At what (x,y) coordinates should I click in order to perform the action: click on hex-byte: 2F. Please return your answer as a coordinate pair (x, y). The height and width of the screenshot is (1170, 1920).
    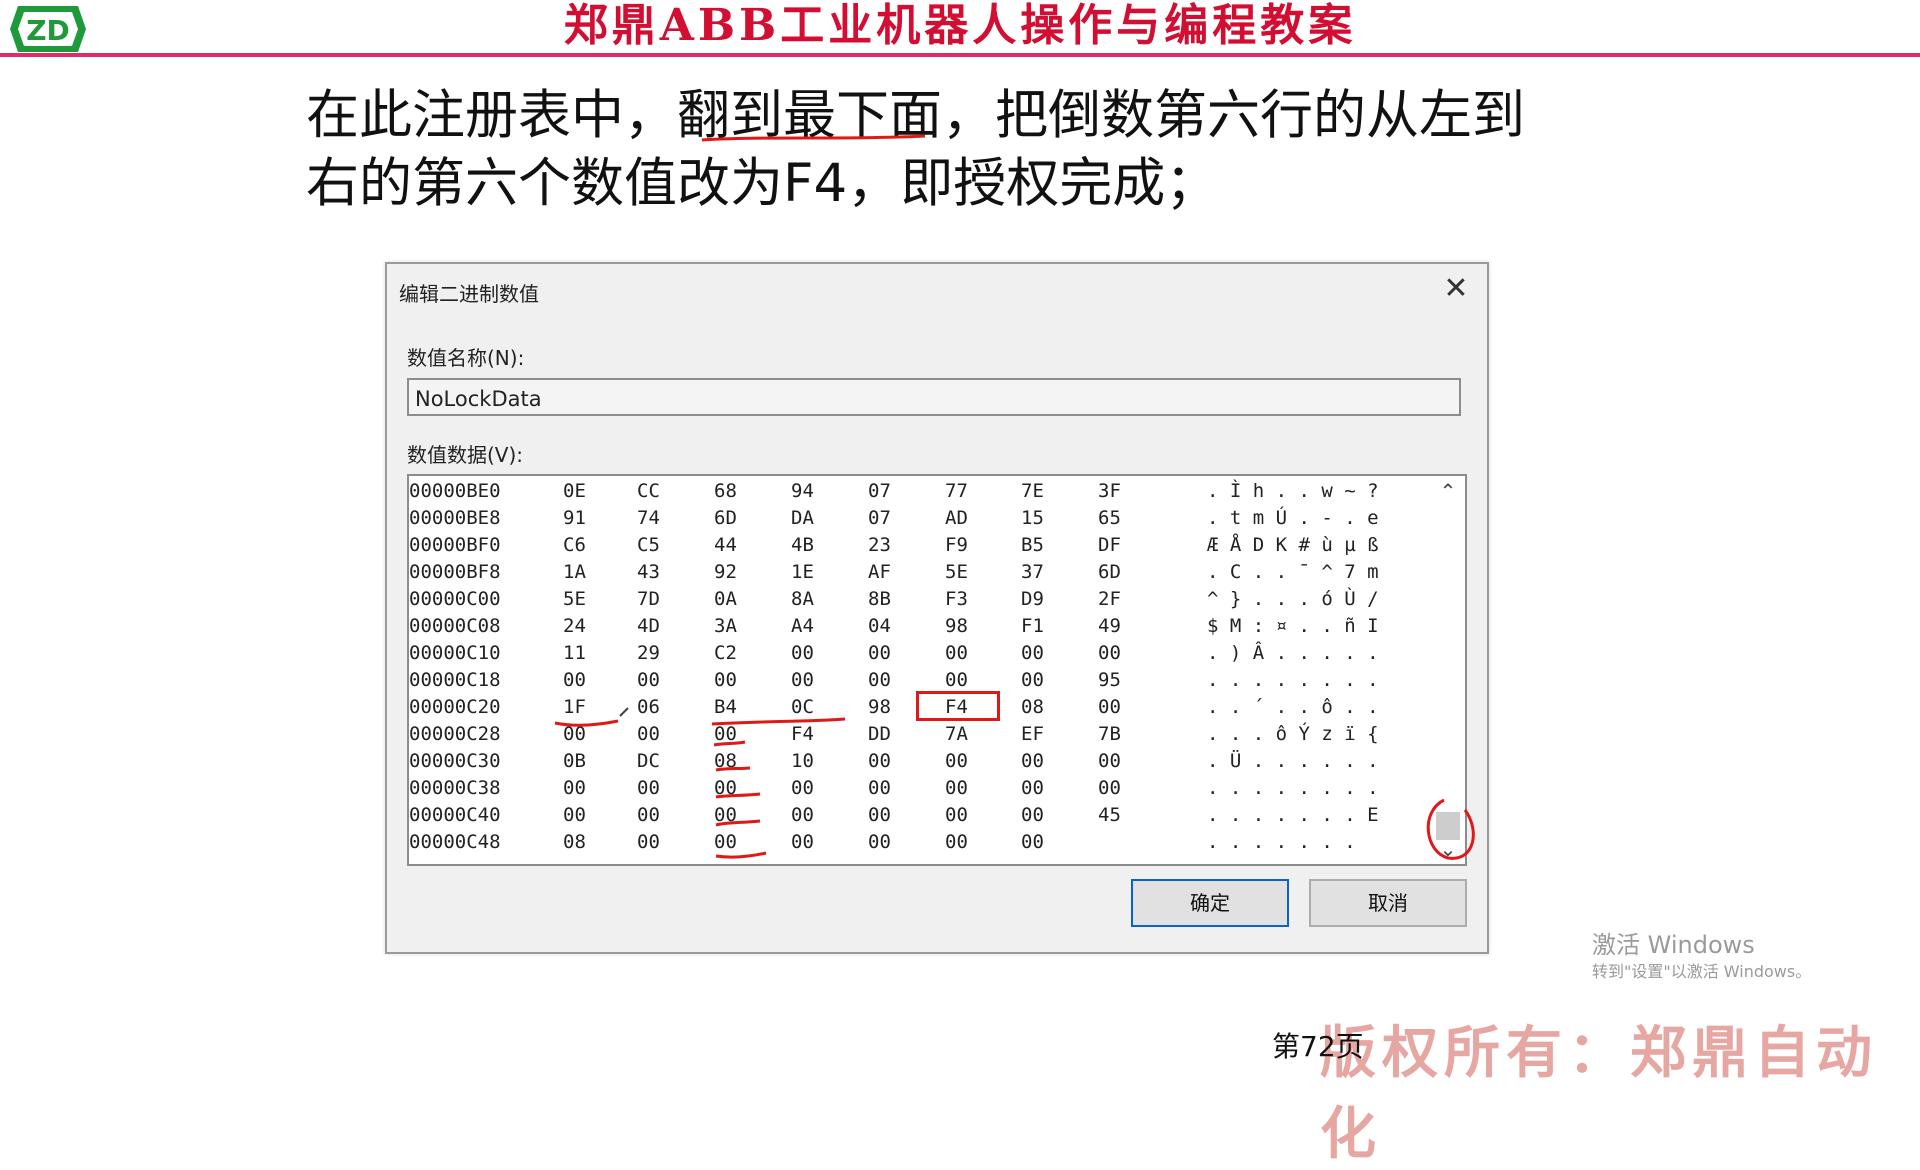
    Looking at the image, I should click on (1109, 599).